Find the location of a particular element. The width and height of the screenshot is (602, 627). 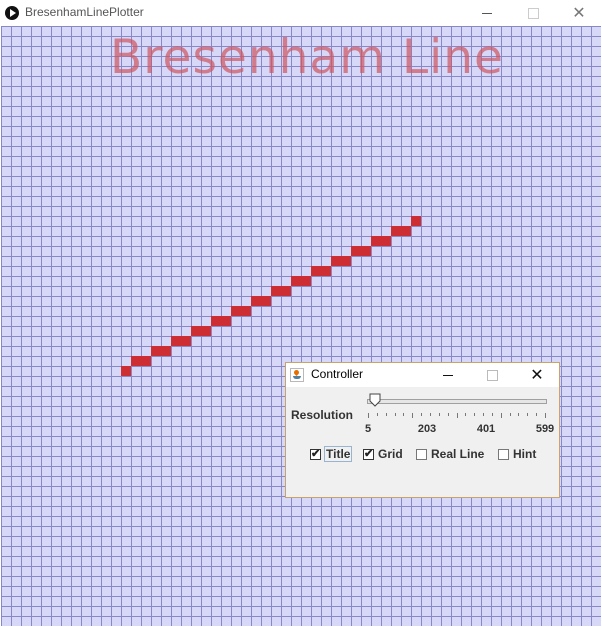

checkbox-label: Grid is located at coordinates (390, 454).